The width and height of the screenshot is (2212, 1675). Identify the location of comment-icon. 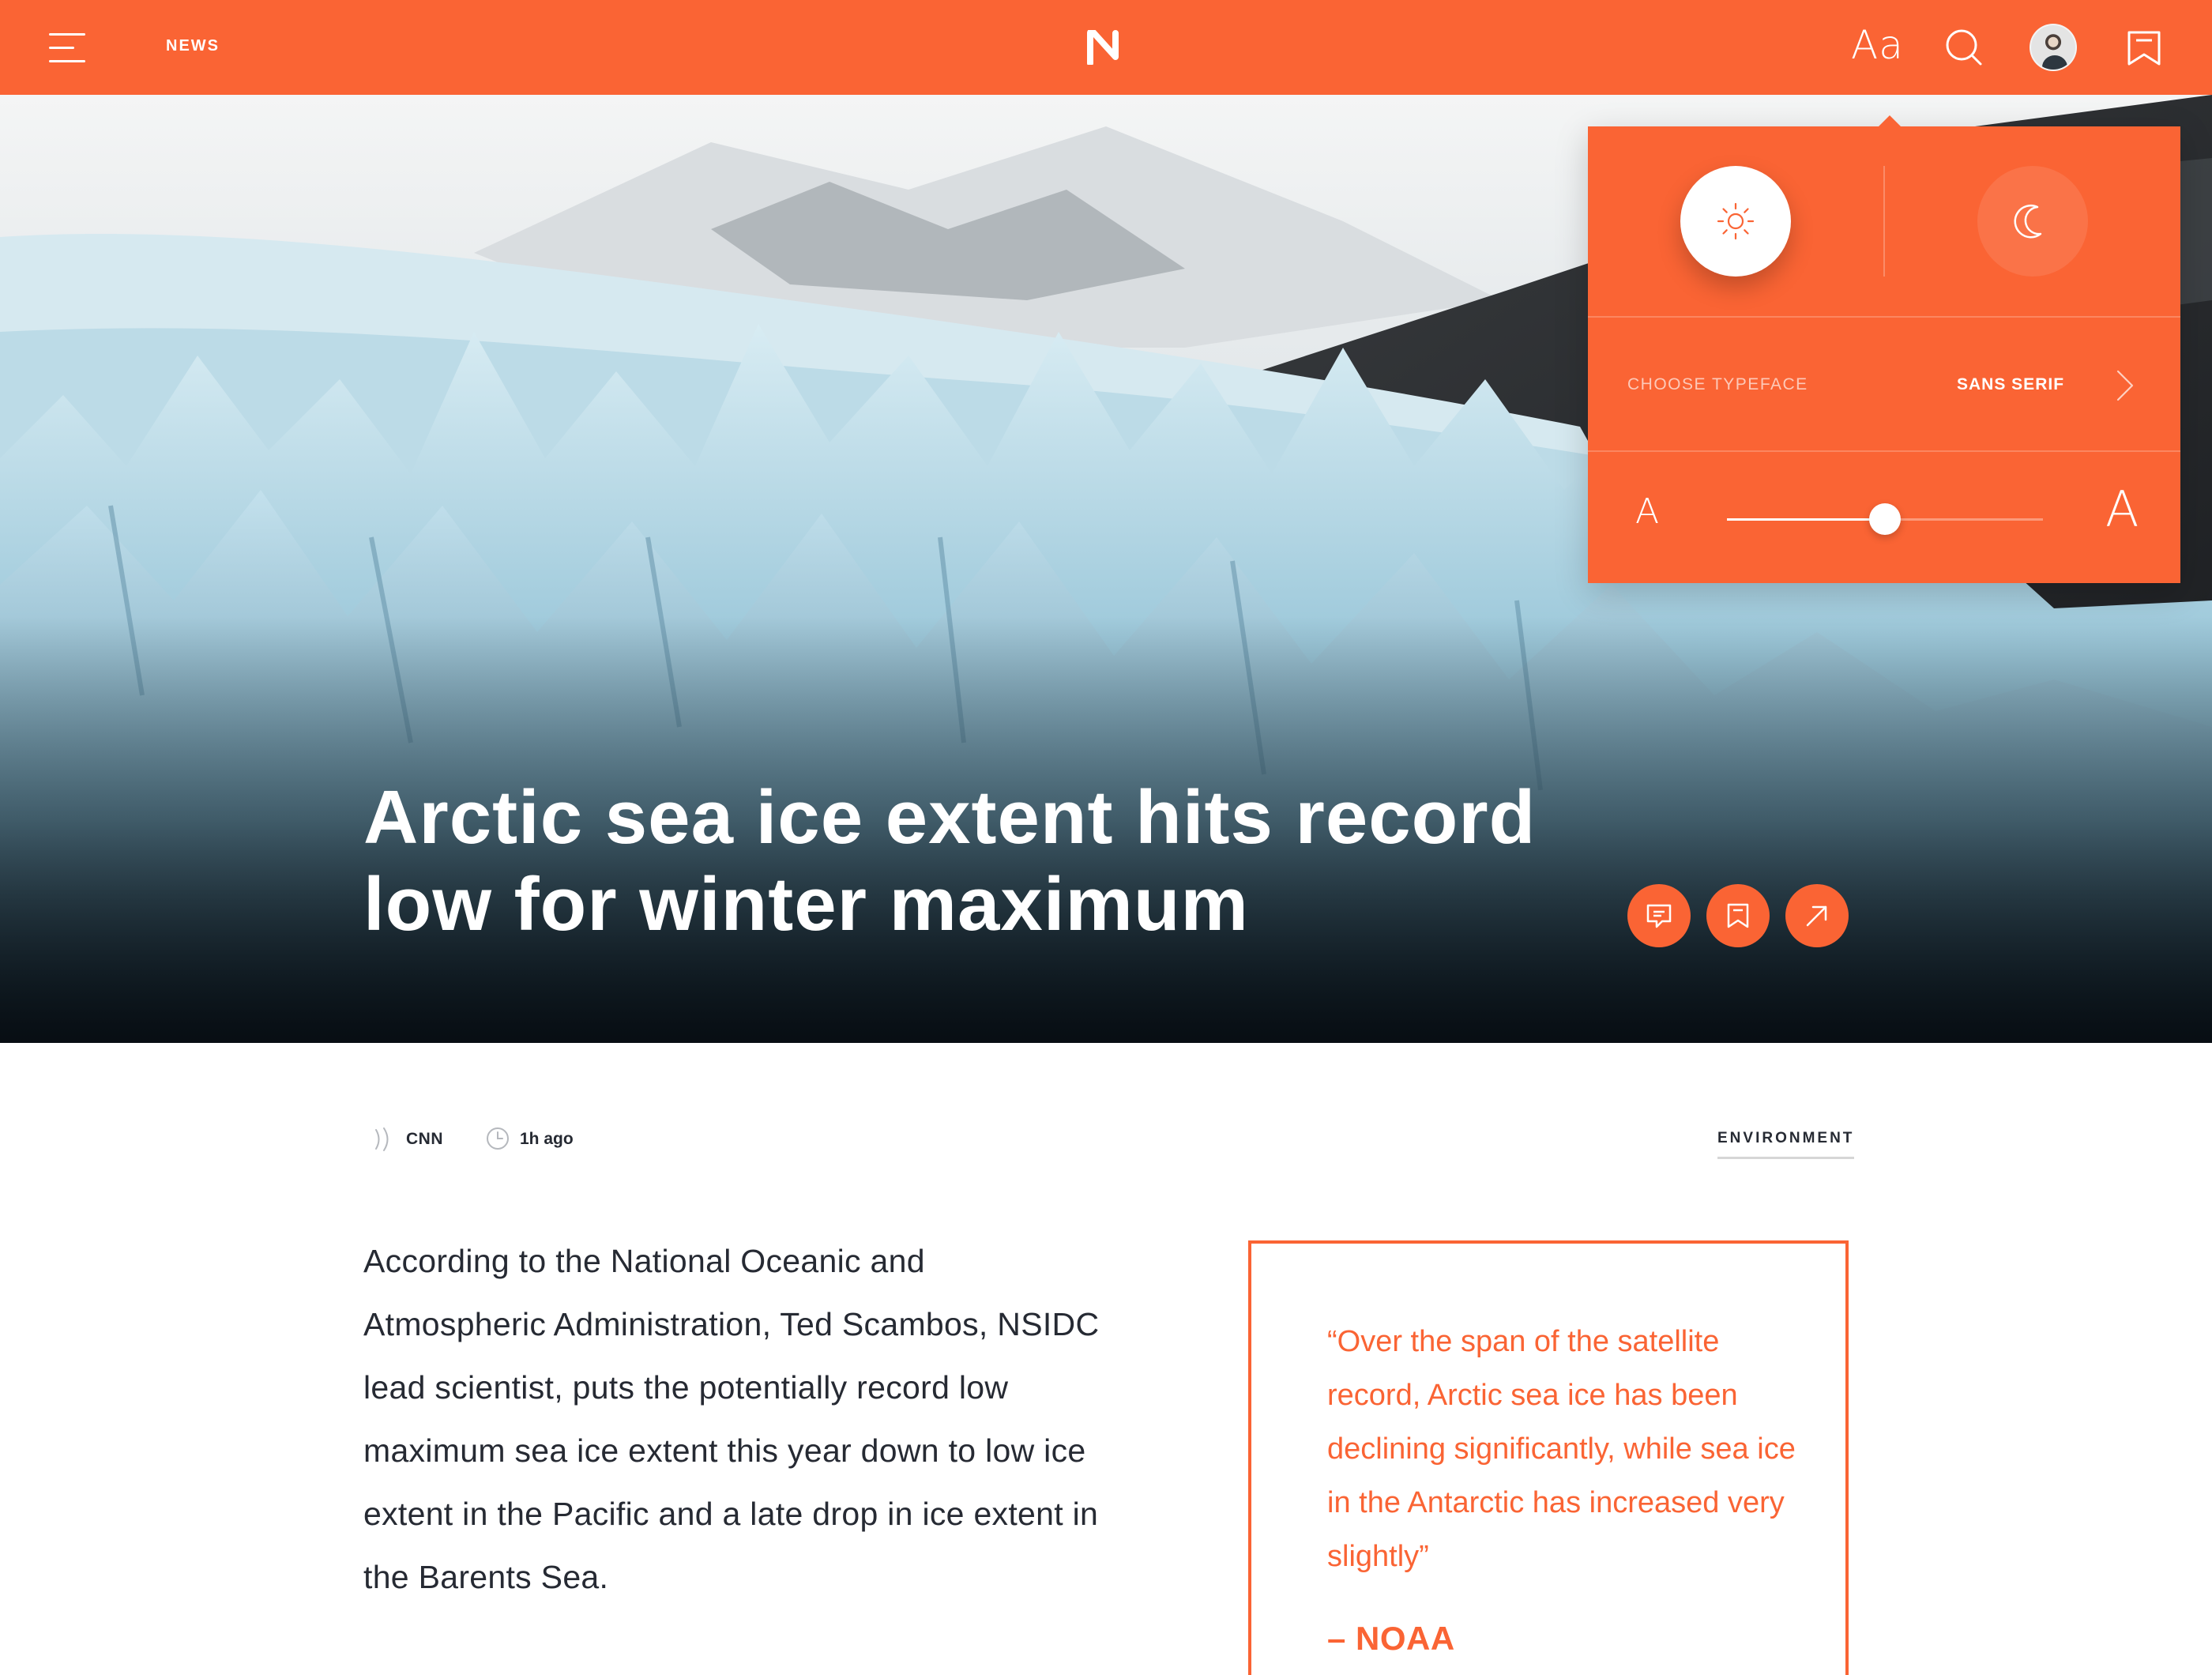
(1659, 916).